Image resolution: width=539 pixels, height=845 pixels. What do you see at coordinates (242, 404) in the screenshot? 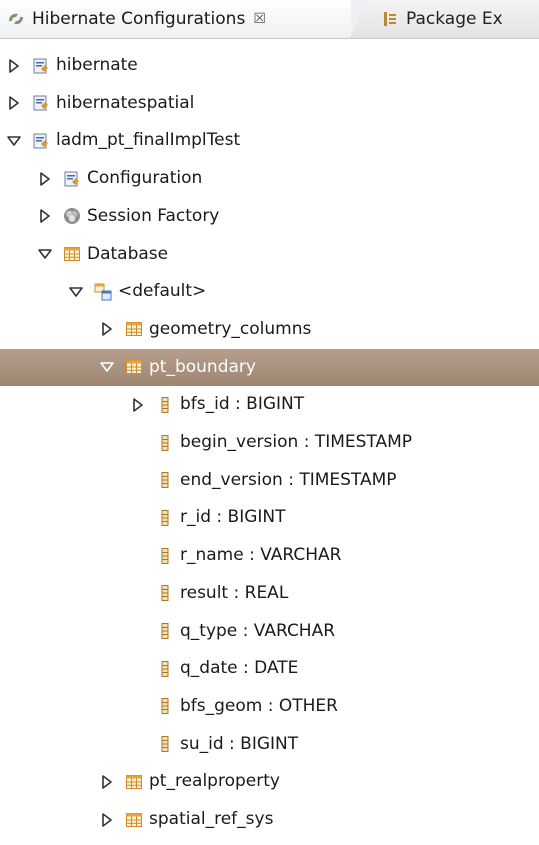
I see `tree-item-label: bfs_id : BIGINT` at bounding box center [242, 404].